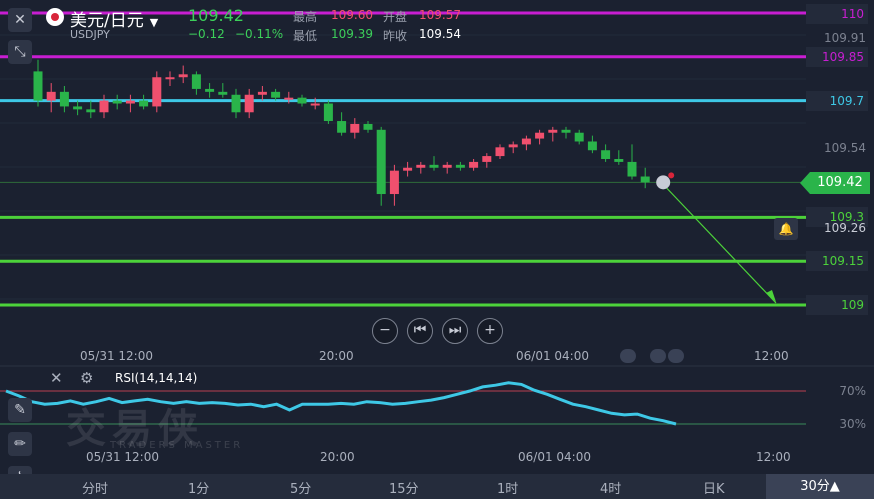 This screenshot has height=499, width=874. Describe the element at coordinates (835, 183) in the screenshot. I see `current-price-tag: 109.42` at that location.